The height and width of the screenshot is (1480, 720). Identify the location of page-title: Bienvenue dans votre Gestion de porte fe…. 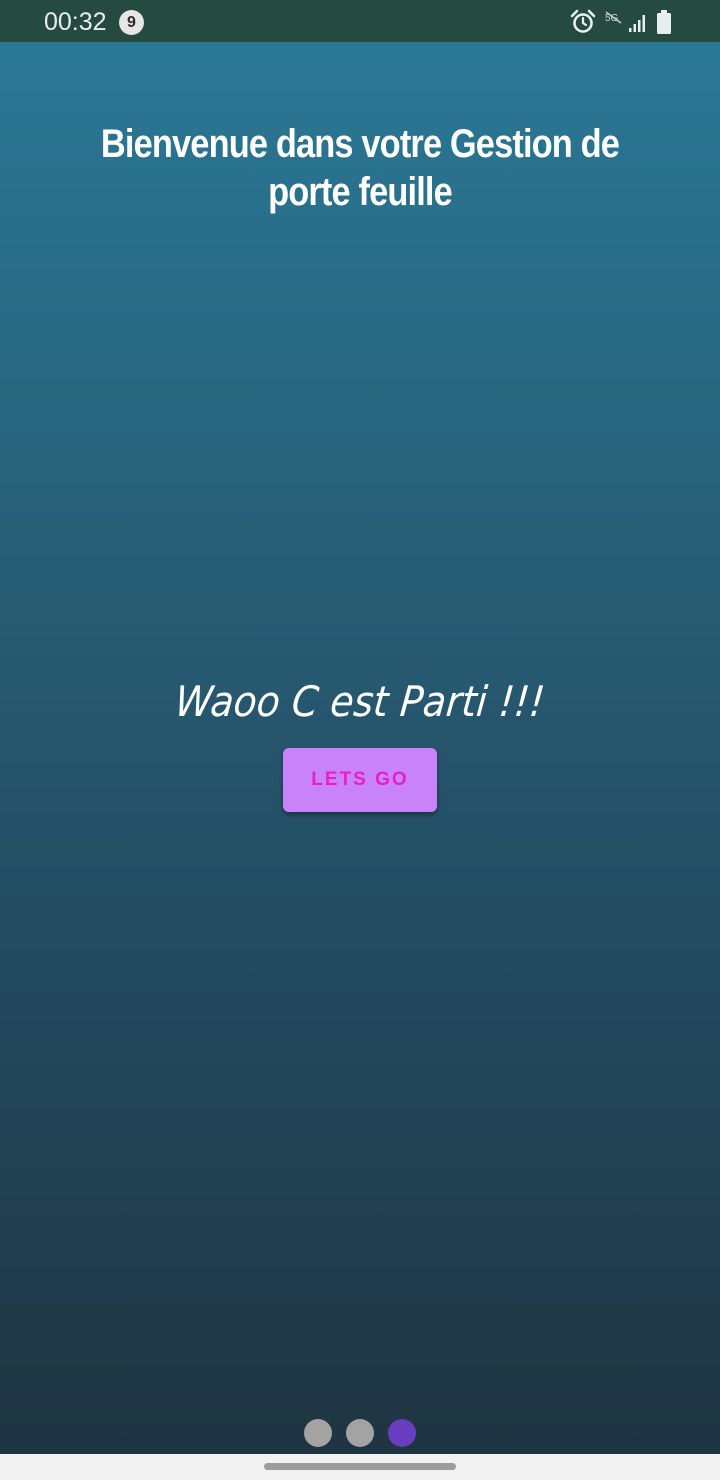
(360, 168).